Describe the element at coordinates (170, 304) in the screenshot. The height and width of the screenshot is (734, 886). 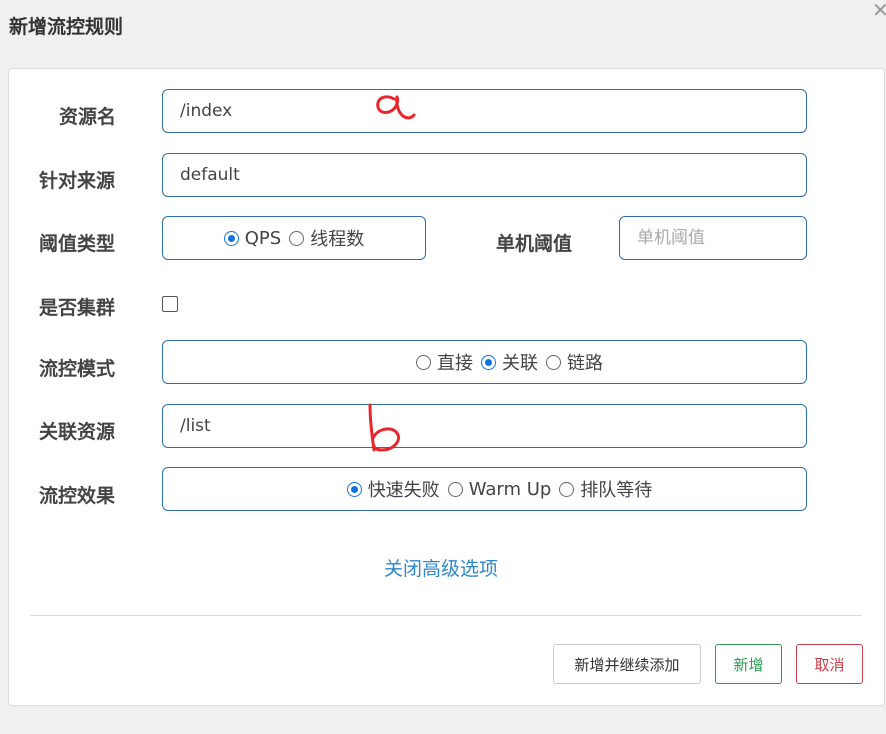
I see `cluster-checkbox` at that location.